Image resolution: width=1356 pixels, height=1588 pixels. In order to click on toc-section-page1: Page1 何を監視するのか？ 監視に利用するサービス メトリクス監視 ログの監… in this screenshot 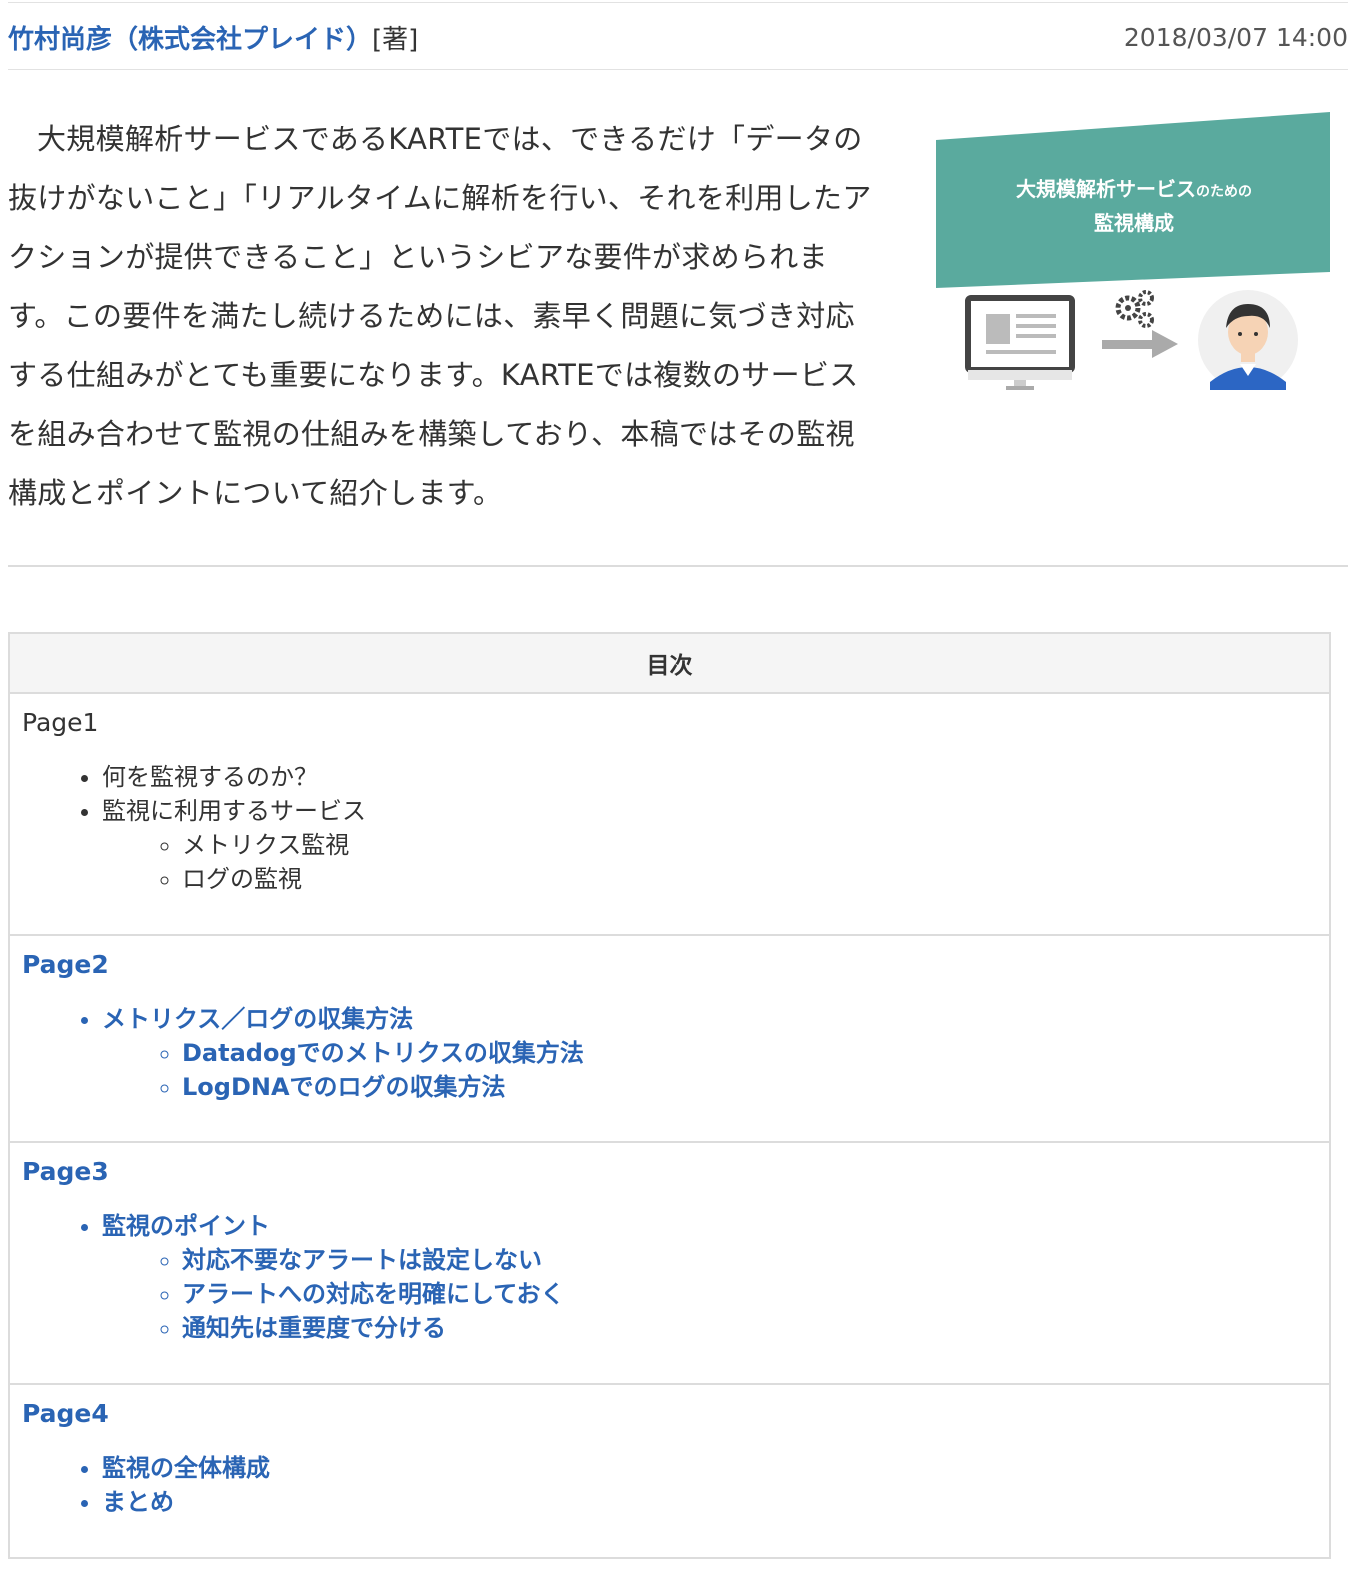, I will do `click(669, 815)`.